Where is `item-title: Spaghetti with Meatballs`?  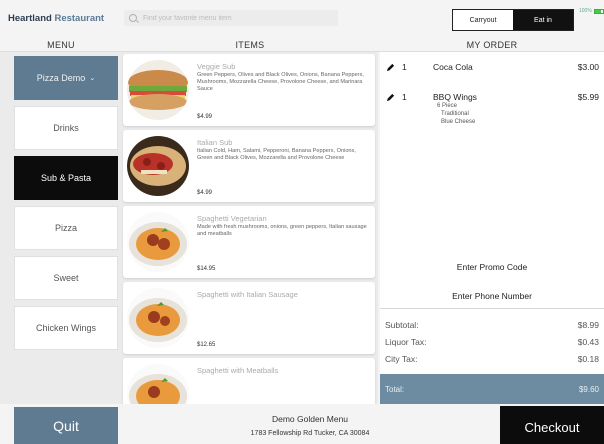 item-title: Spaghetti with Meatballs is located at coordinates (238, 370).